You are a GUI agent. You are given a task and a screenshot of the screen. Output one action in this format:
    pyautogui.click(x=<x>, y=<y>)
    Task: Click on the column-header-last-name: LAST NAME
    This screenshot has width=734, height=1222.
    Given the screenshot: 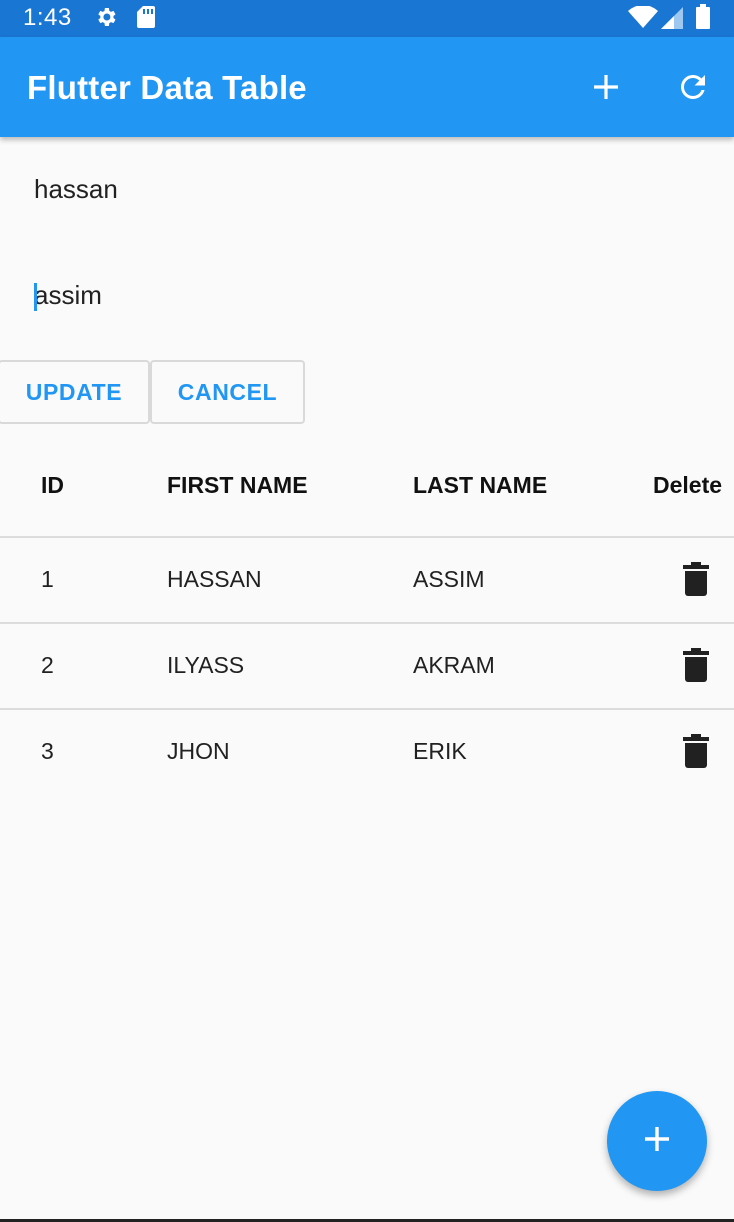 What is the action you would take?
    pyautogui.click(x=480, y=485)
    